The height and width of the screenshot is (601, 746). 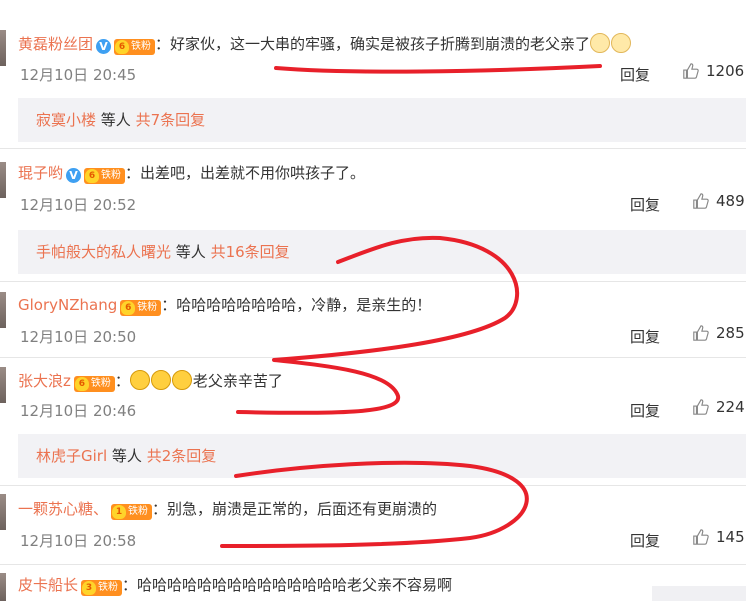 I want to click on comment-text: ：哈哈哈哈哈哈哈哈，冷静，是亲生的！, so click(x=296, y=305).